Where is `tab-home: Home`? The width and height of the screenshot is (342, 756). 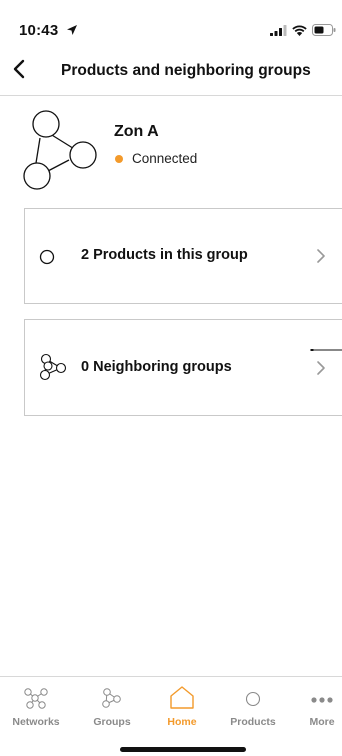
tab-home: Home is located at coordinates (182, 705).